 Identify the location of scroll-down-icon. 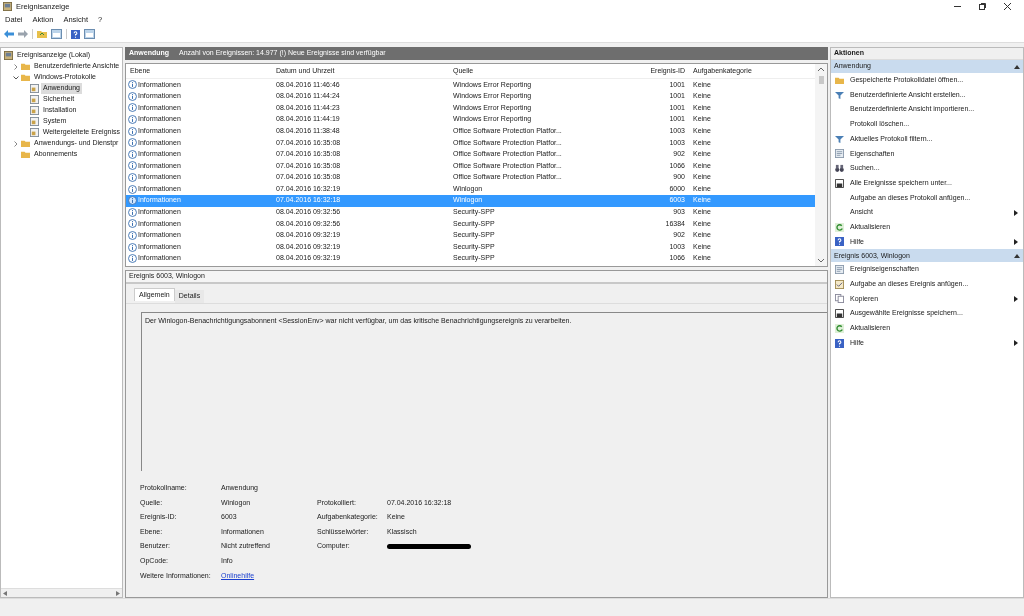
(821, 261).